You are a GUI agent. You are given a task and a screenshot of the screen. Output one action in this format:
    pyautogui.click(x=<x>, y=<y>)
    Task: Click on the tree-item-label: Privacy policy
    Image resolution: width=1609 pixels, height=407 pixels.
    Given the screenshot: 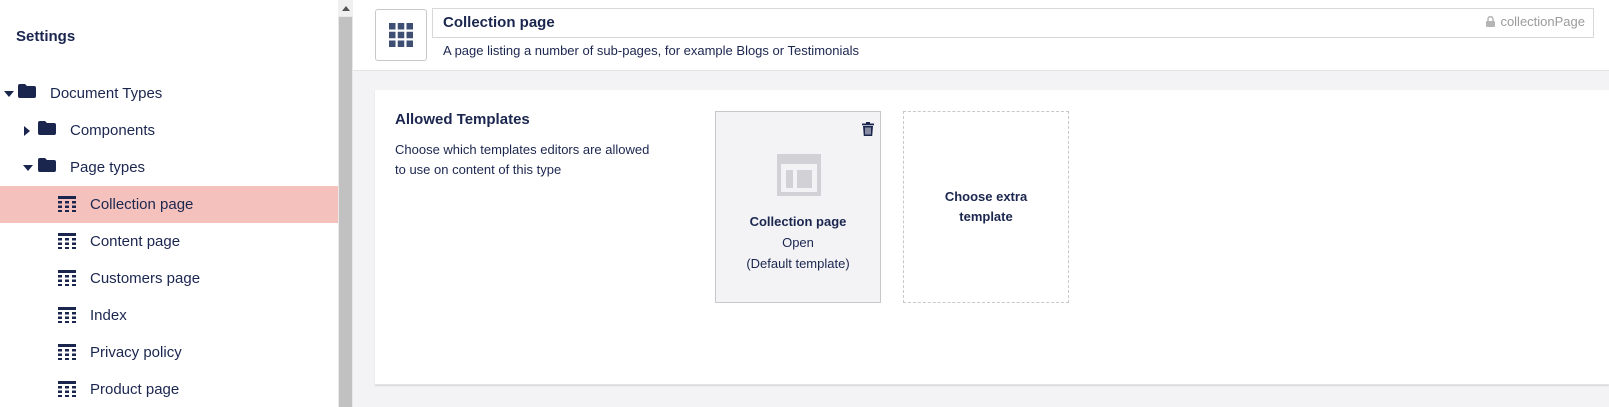 What is the action you would take?
    pyautogui.click(x=136, y=352)
    